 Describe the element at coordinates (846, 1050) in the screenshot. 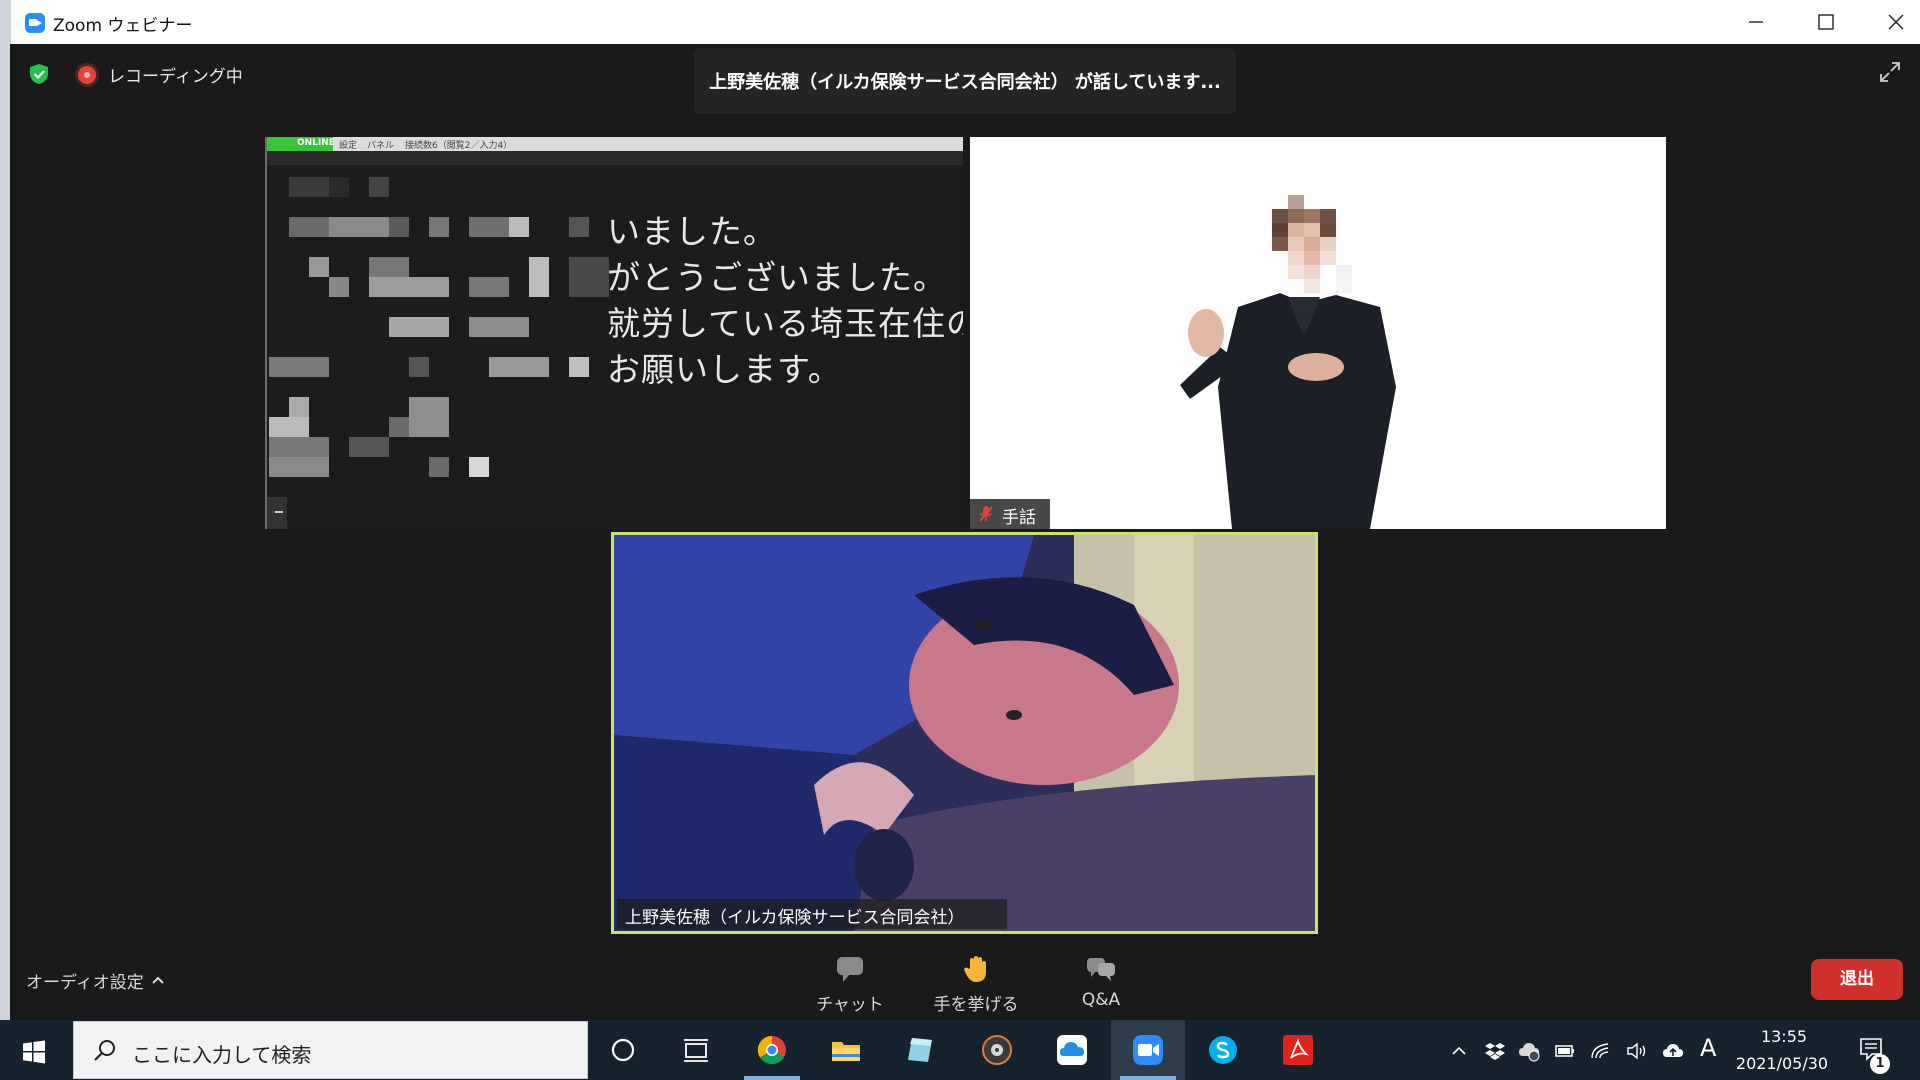

I see `file-explorer-icon` at that location.